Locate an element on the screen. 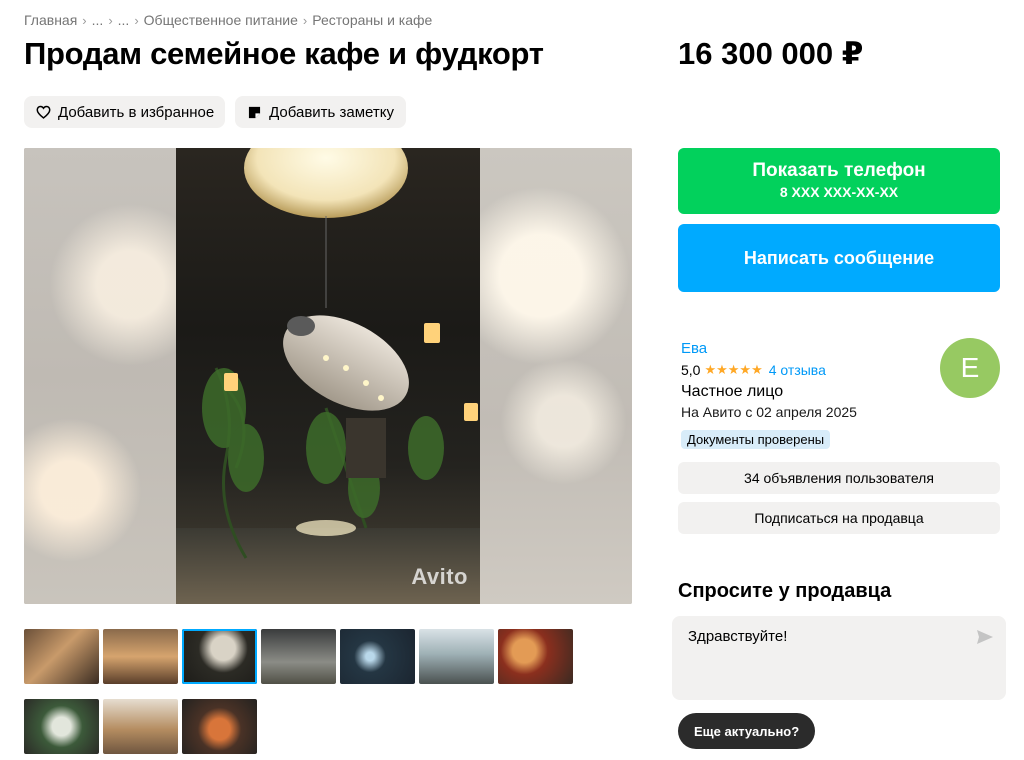  heart-icon is located at coordinates (43, 112).